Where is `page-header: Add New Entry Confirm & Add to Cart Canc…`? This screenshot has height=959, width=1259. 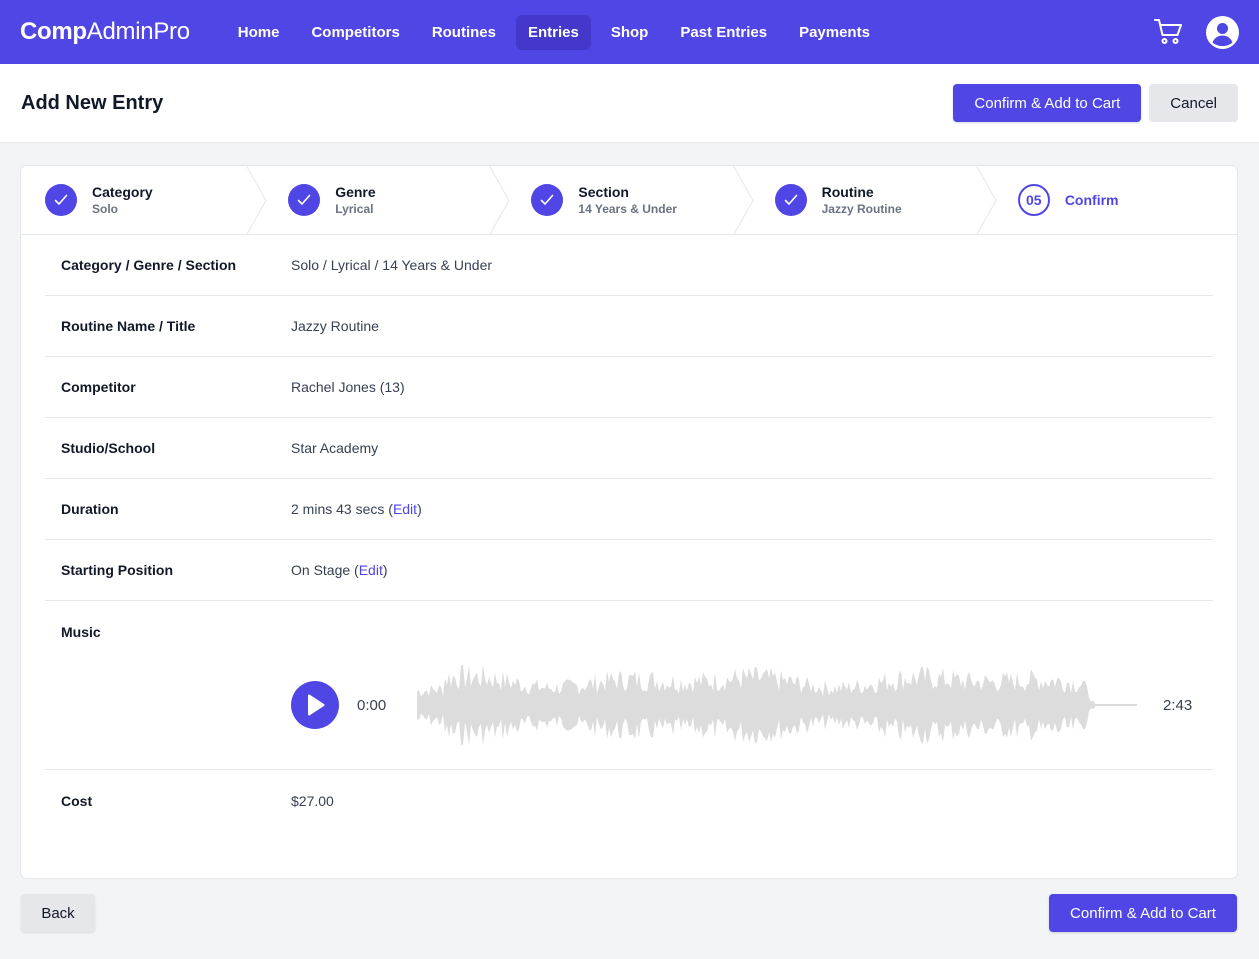
page-header: Add New Entry Confirm & Add to Cart Canc… is located at coordinates (629, 103).